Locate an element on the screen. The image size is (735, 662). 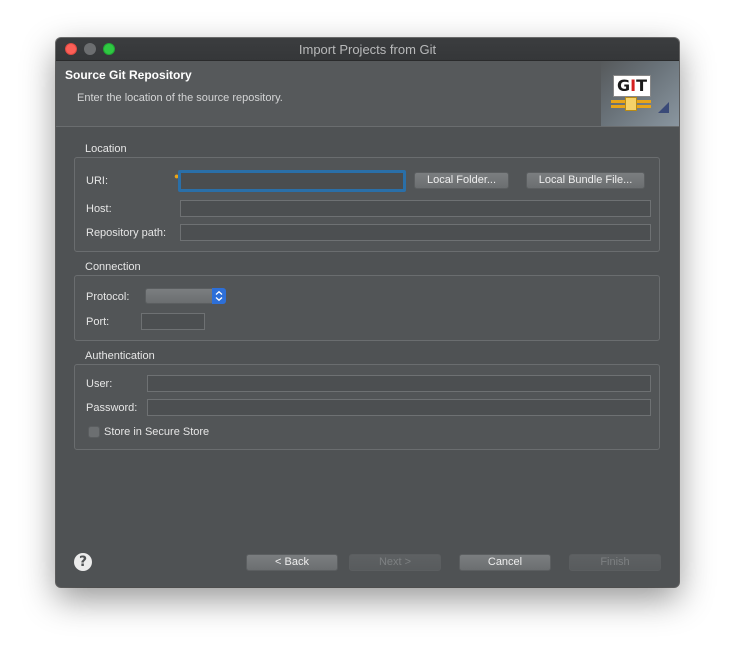
connection-group is located at coordinates (367, 308).